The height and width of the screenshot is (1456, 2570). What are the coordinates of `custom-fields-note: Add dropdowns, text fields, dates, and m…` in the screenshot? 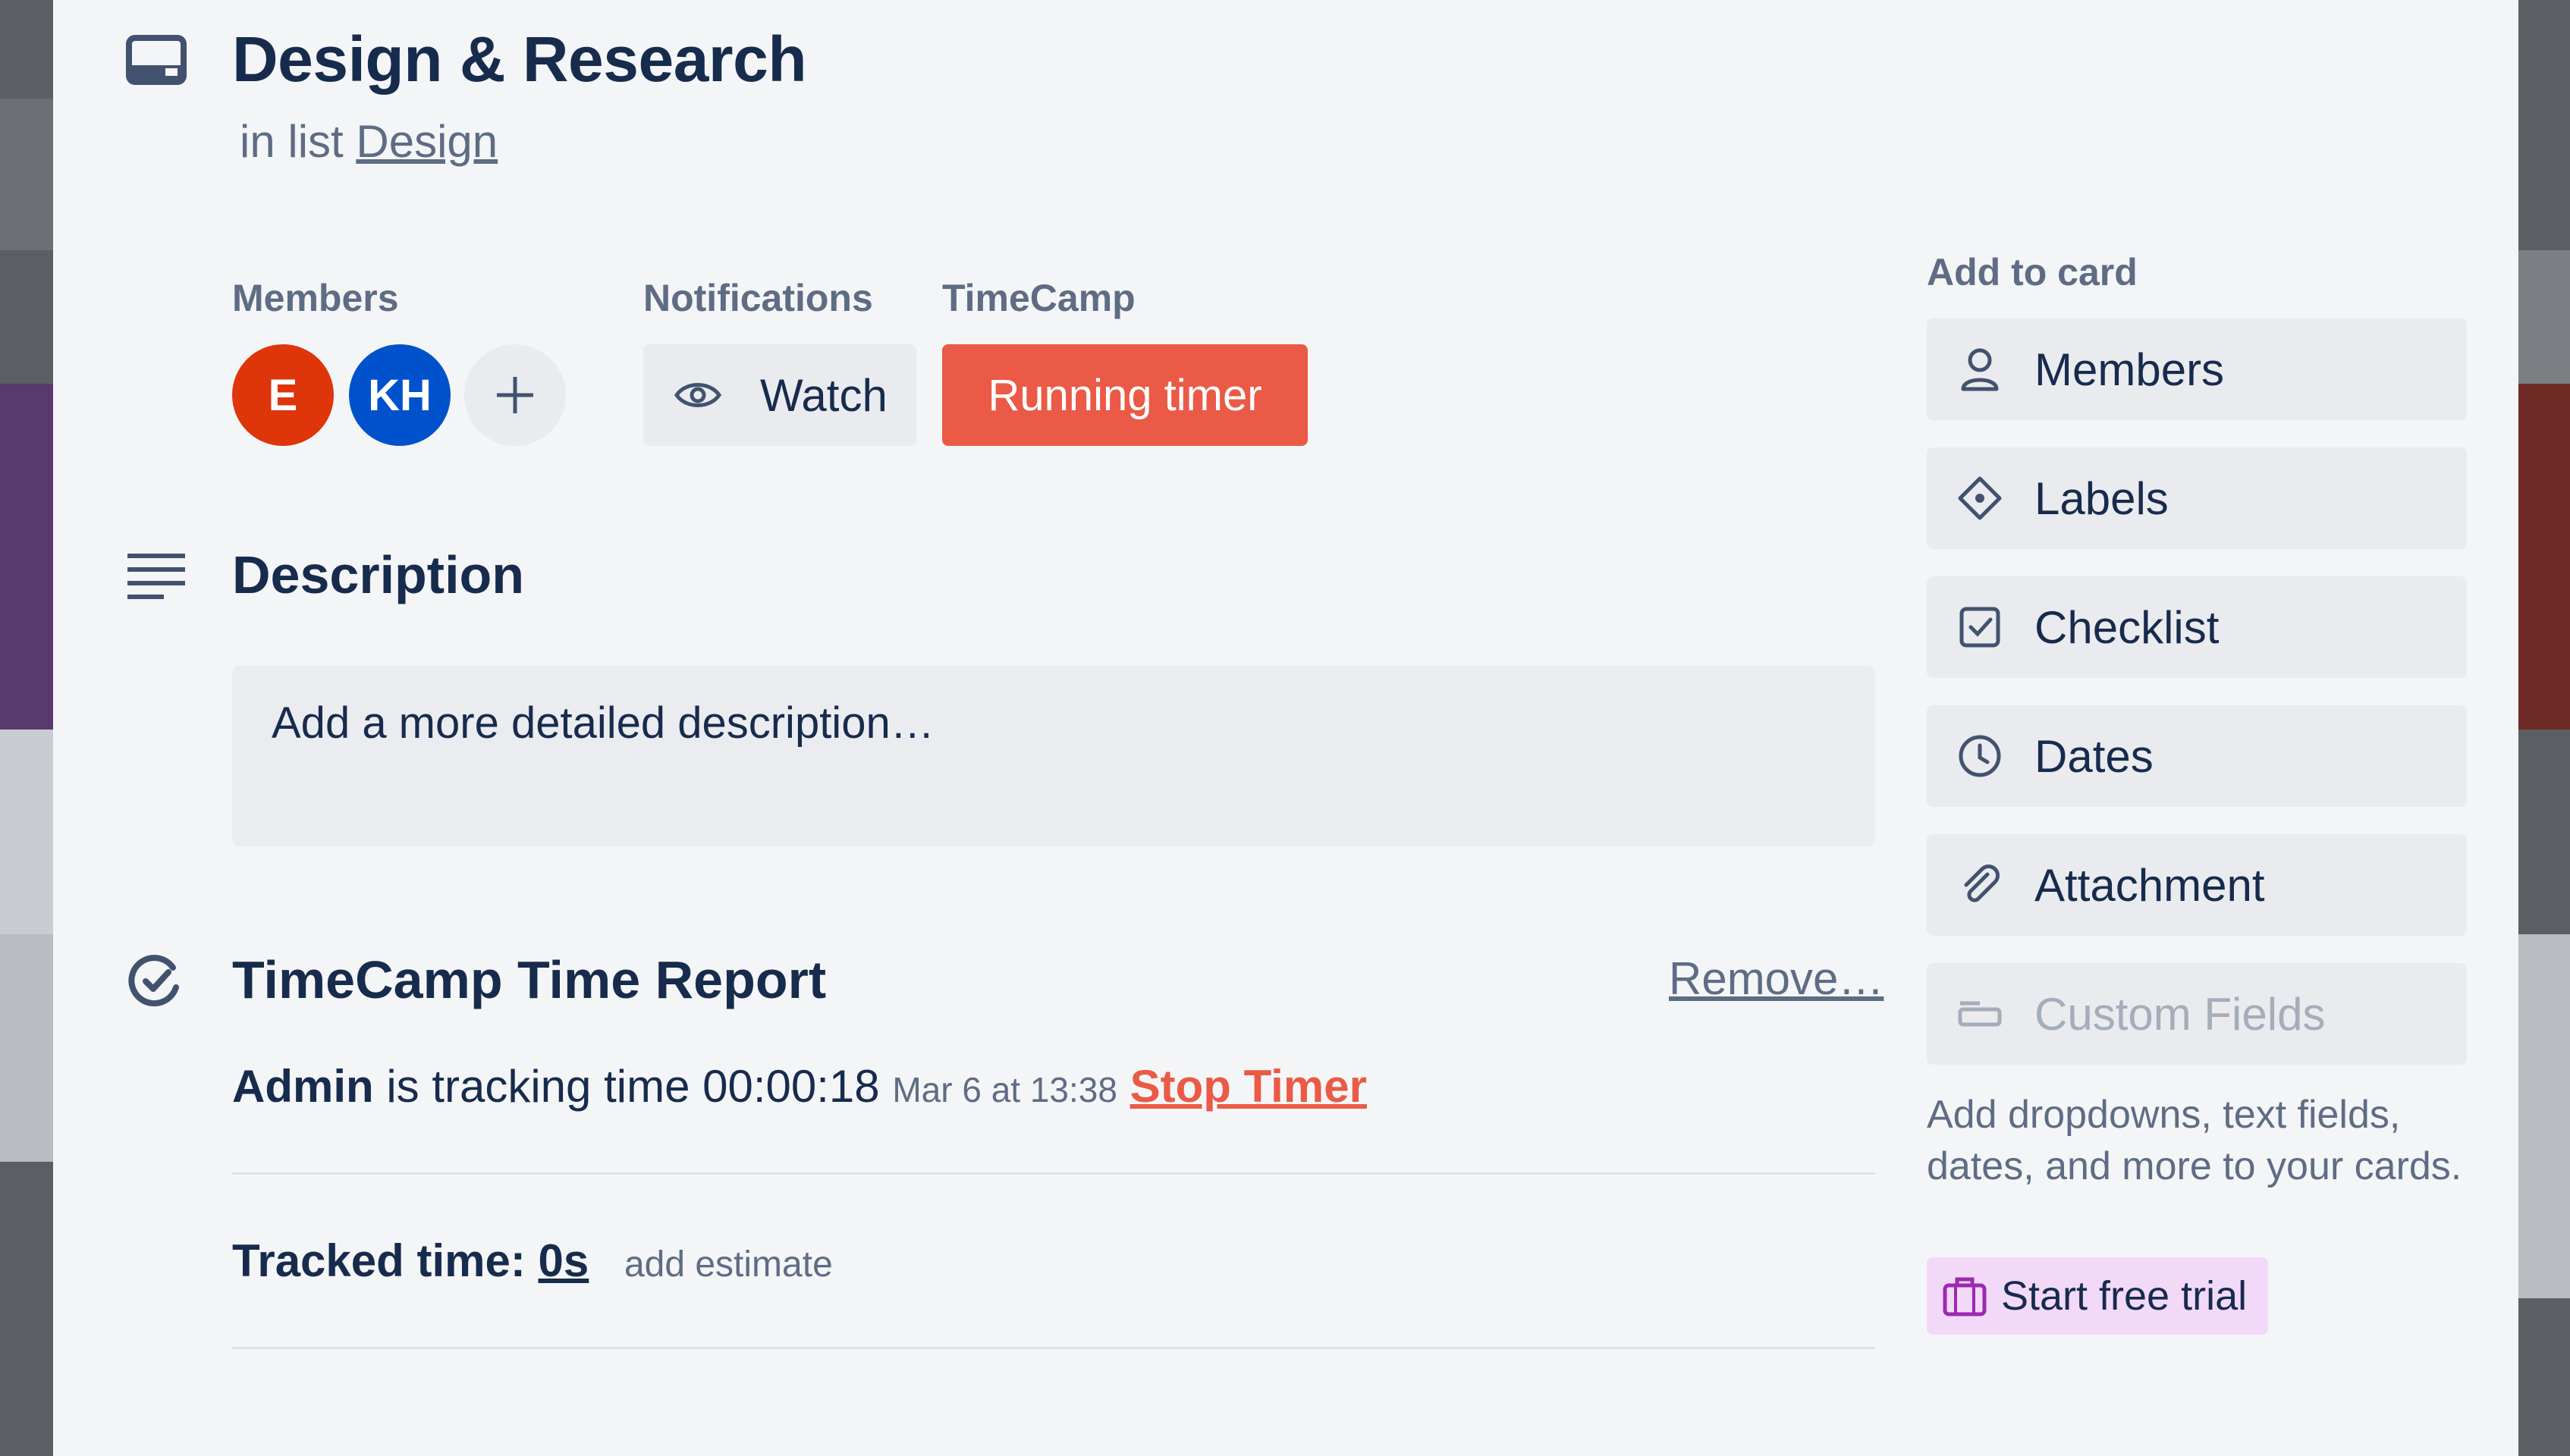 It's located at (2194, 1140).